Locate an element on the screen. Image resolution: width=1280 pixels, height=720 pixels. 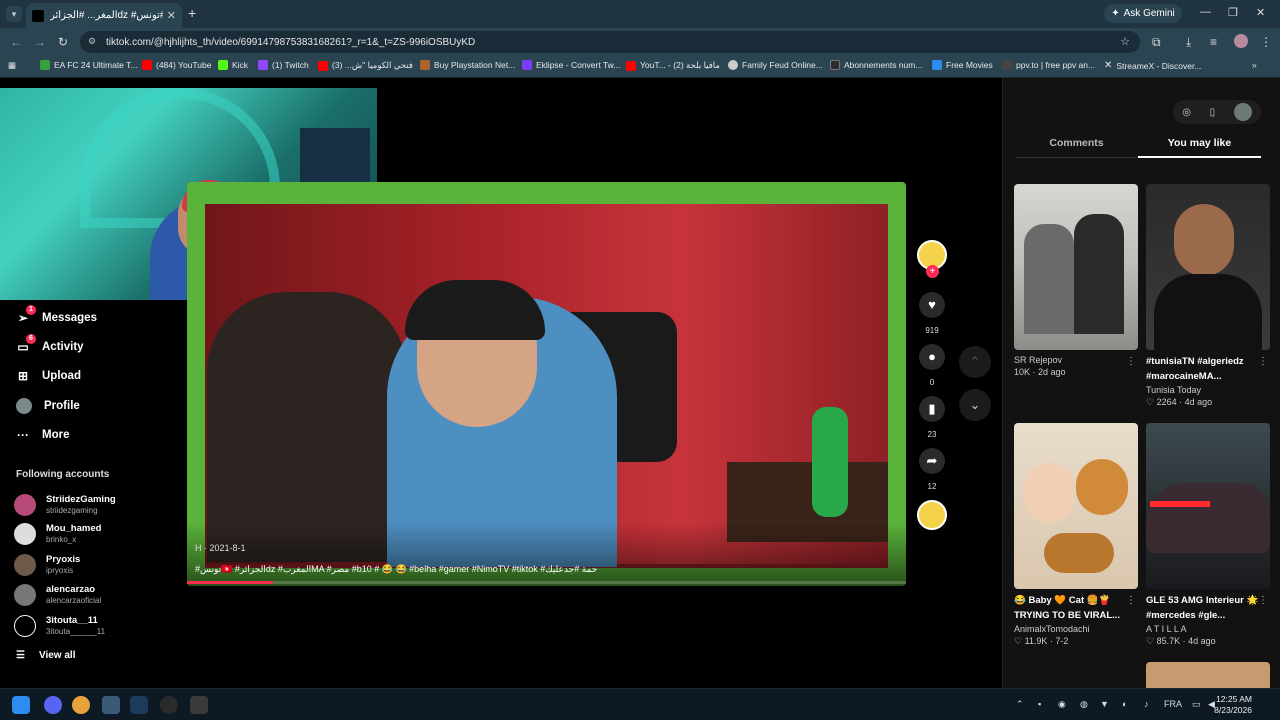
bookmark-3: (1) Twitch is located at coordinates (283, 65).